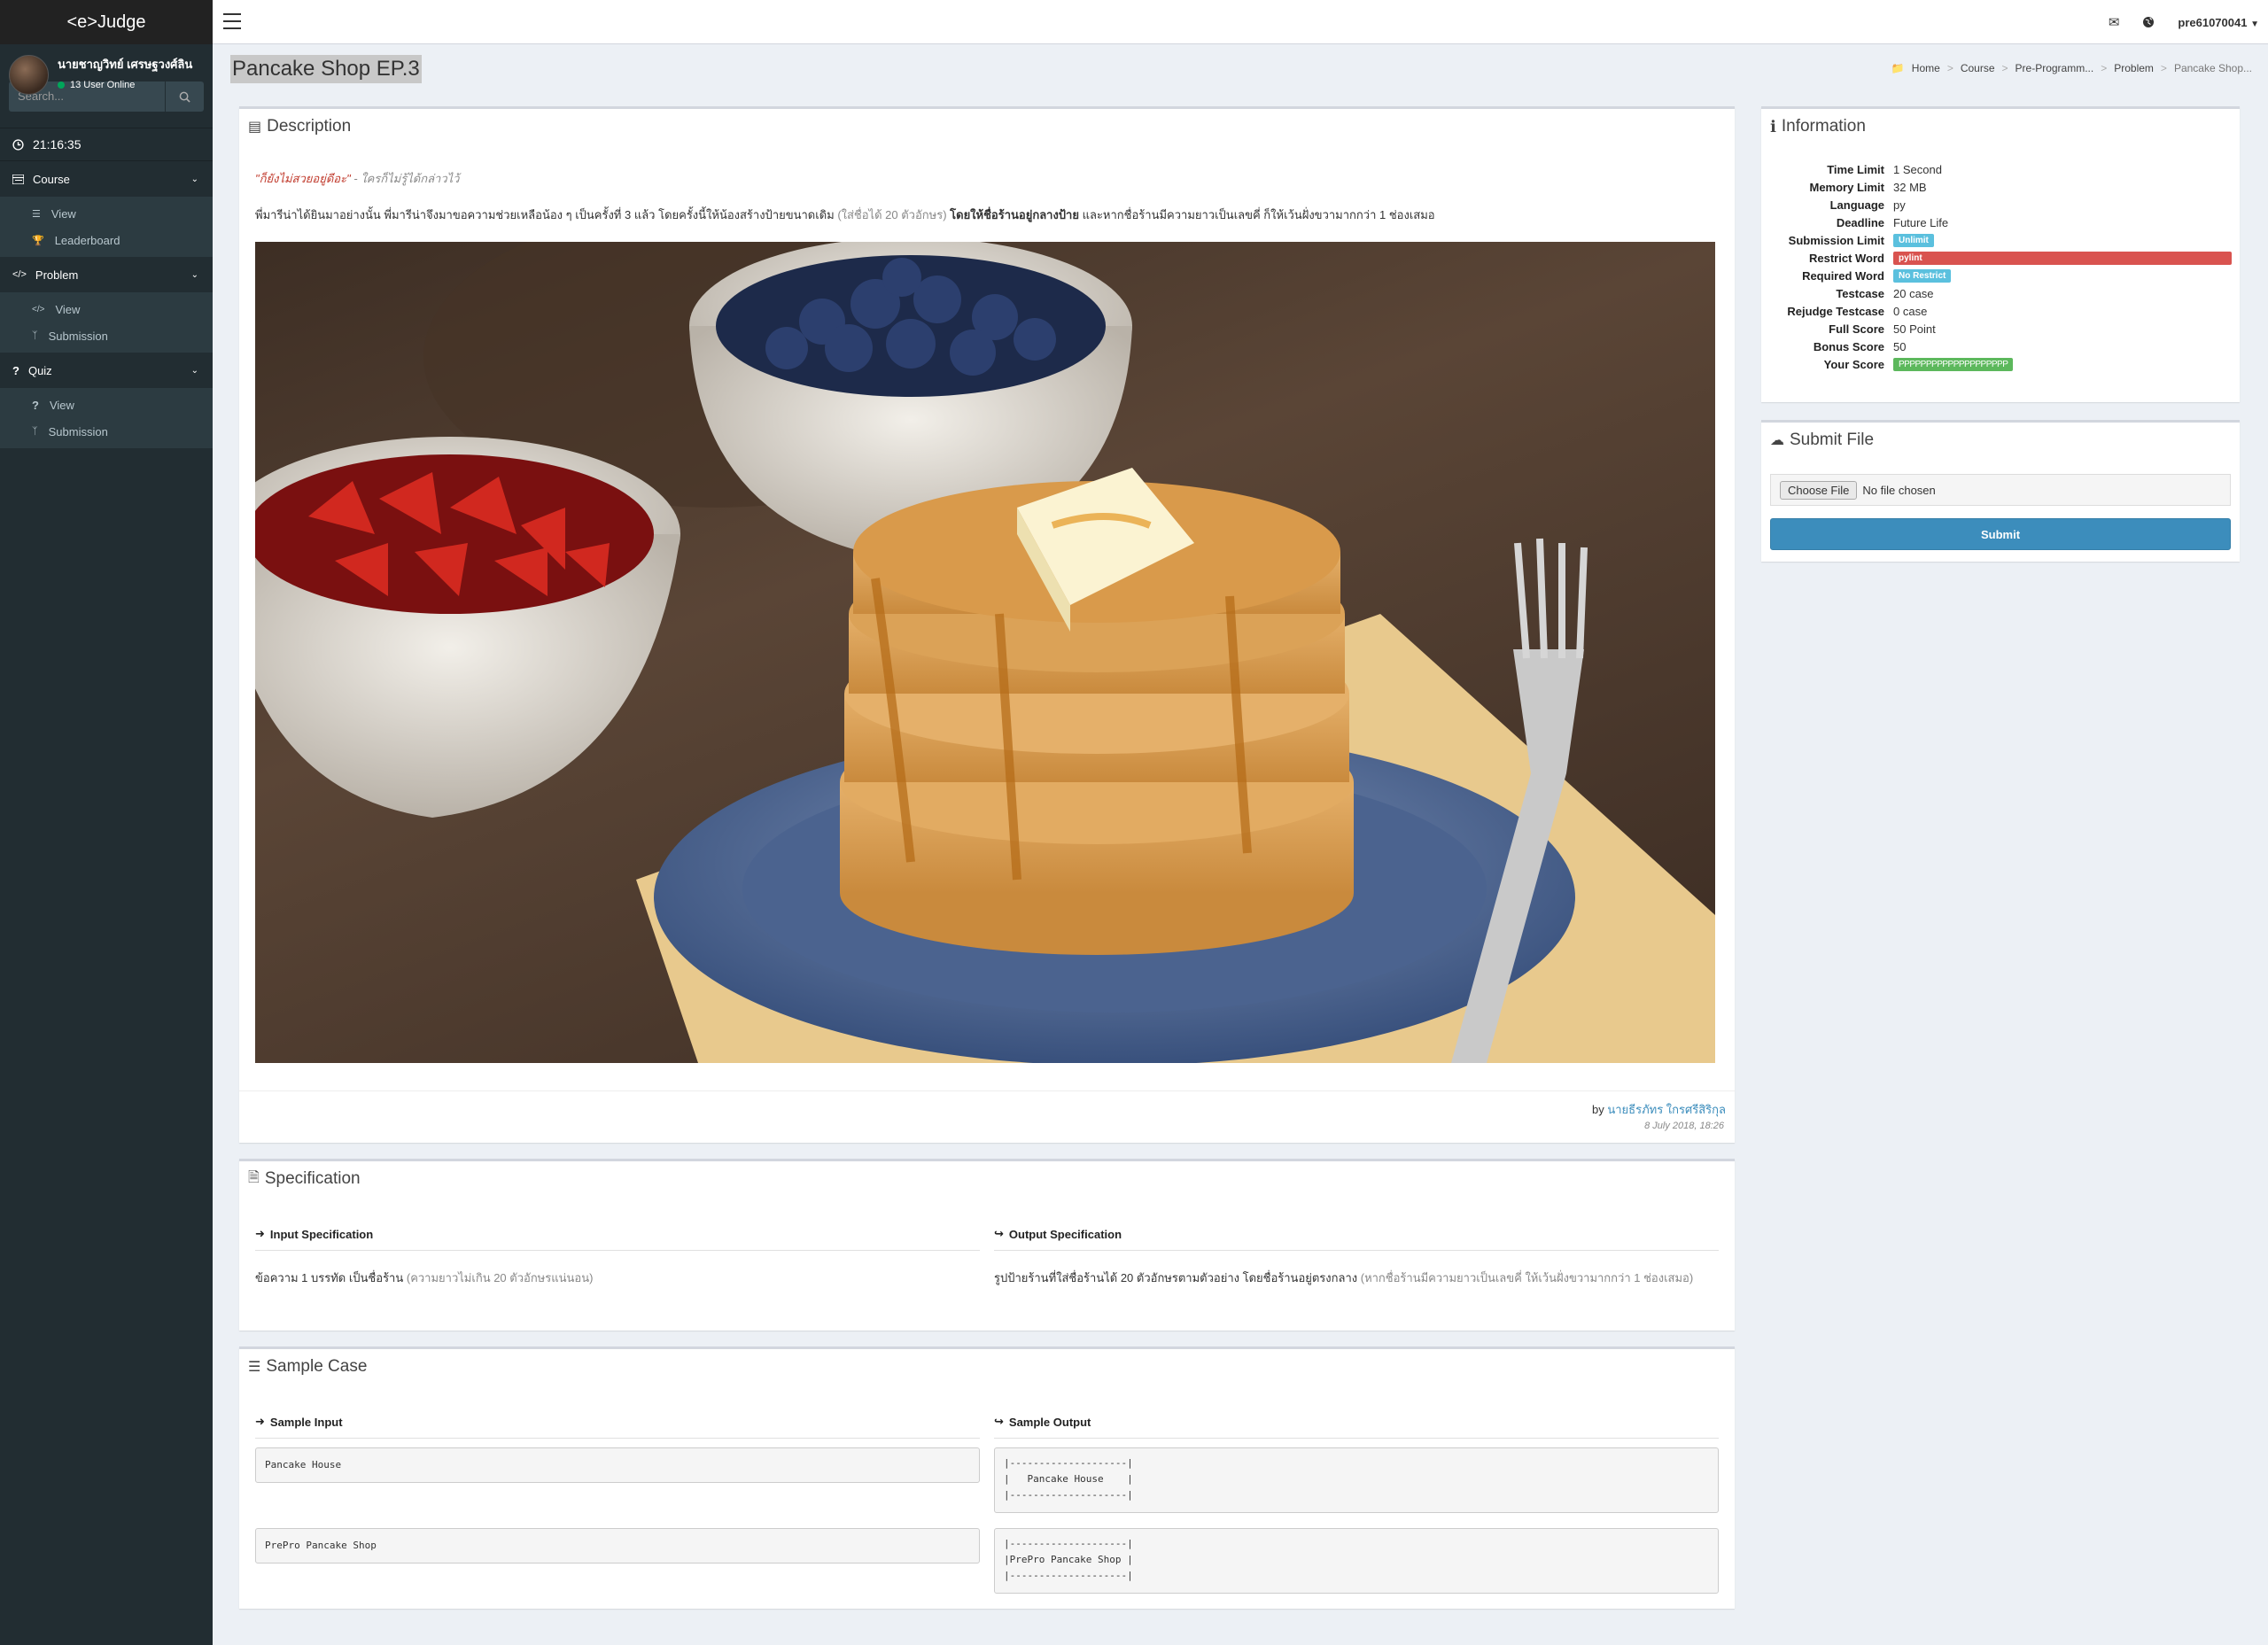 Image resolution: width=2268 pixels, height=1645 pixels. What do you see at coordinates (78, 431) in the screenshot?
I see `sidebar-item-label: Submission` at bounding box center [78, 431].